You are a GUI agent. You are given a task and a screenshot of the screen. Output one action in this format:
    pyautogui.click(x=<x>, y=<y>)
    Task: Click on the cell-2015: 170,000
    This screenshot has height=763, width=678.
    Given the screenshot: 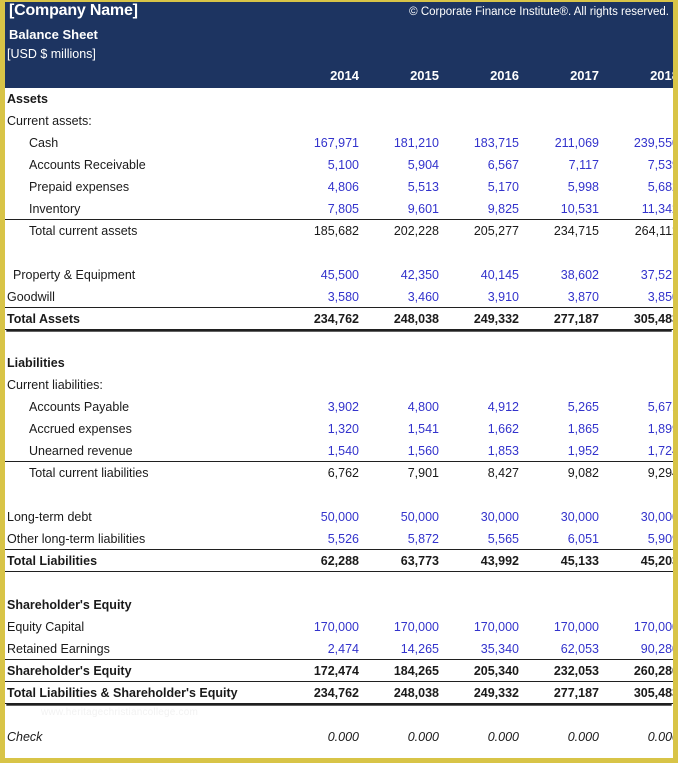 What is the action you would take?
    pyautogui.click(x=403, y=627)
    